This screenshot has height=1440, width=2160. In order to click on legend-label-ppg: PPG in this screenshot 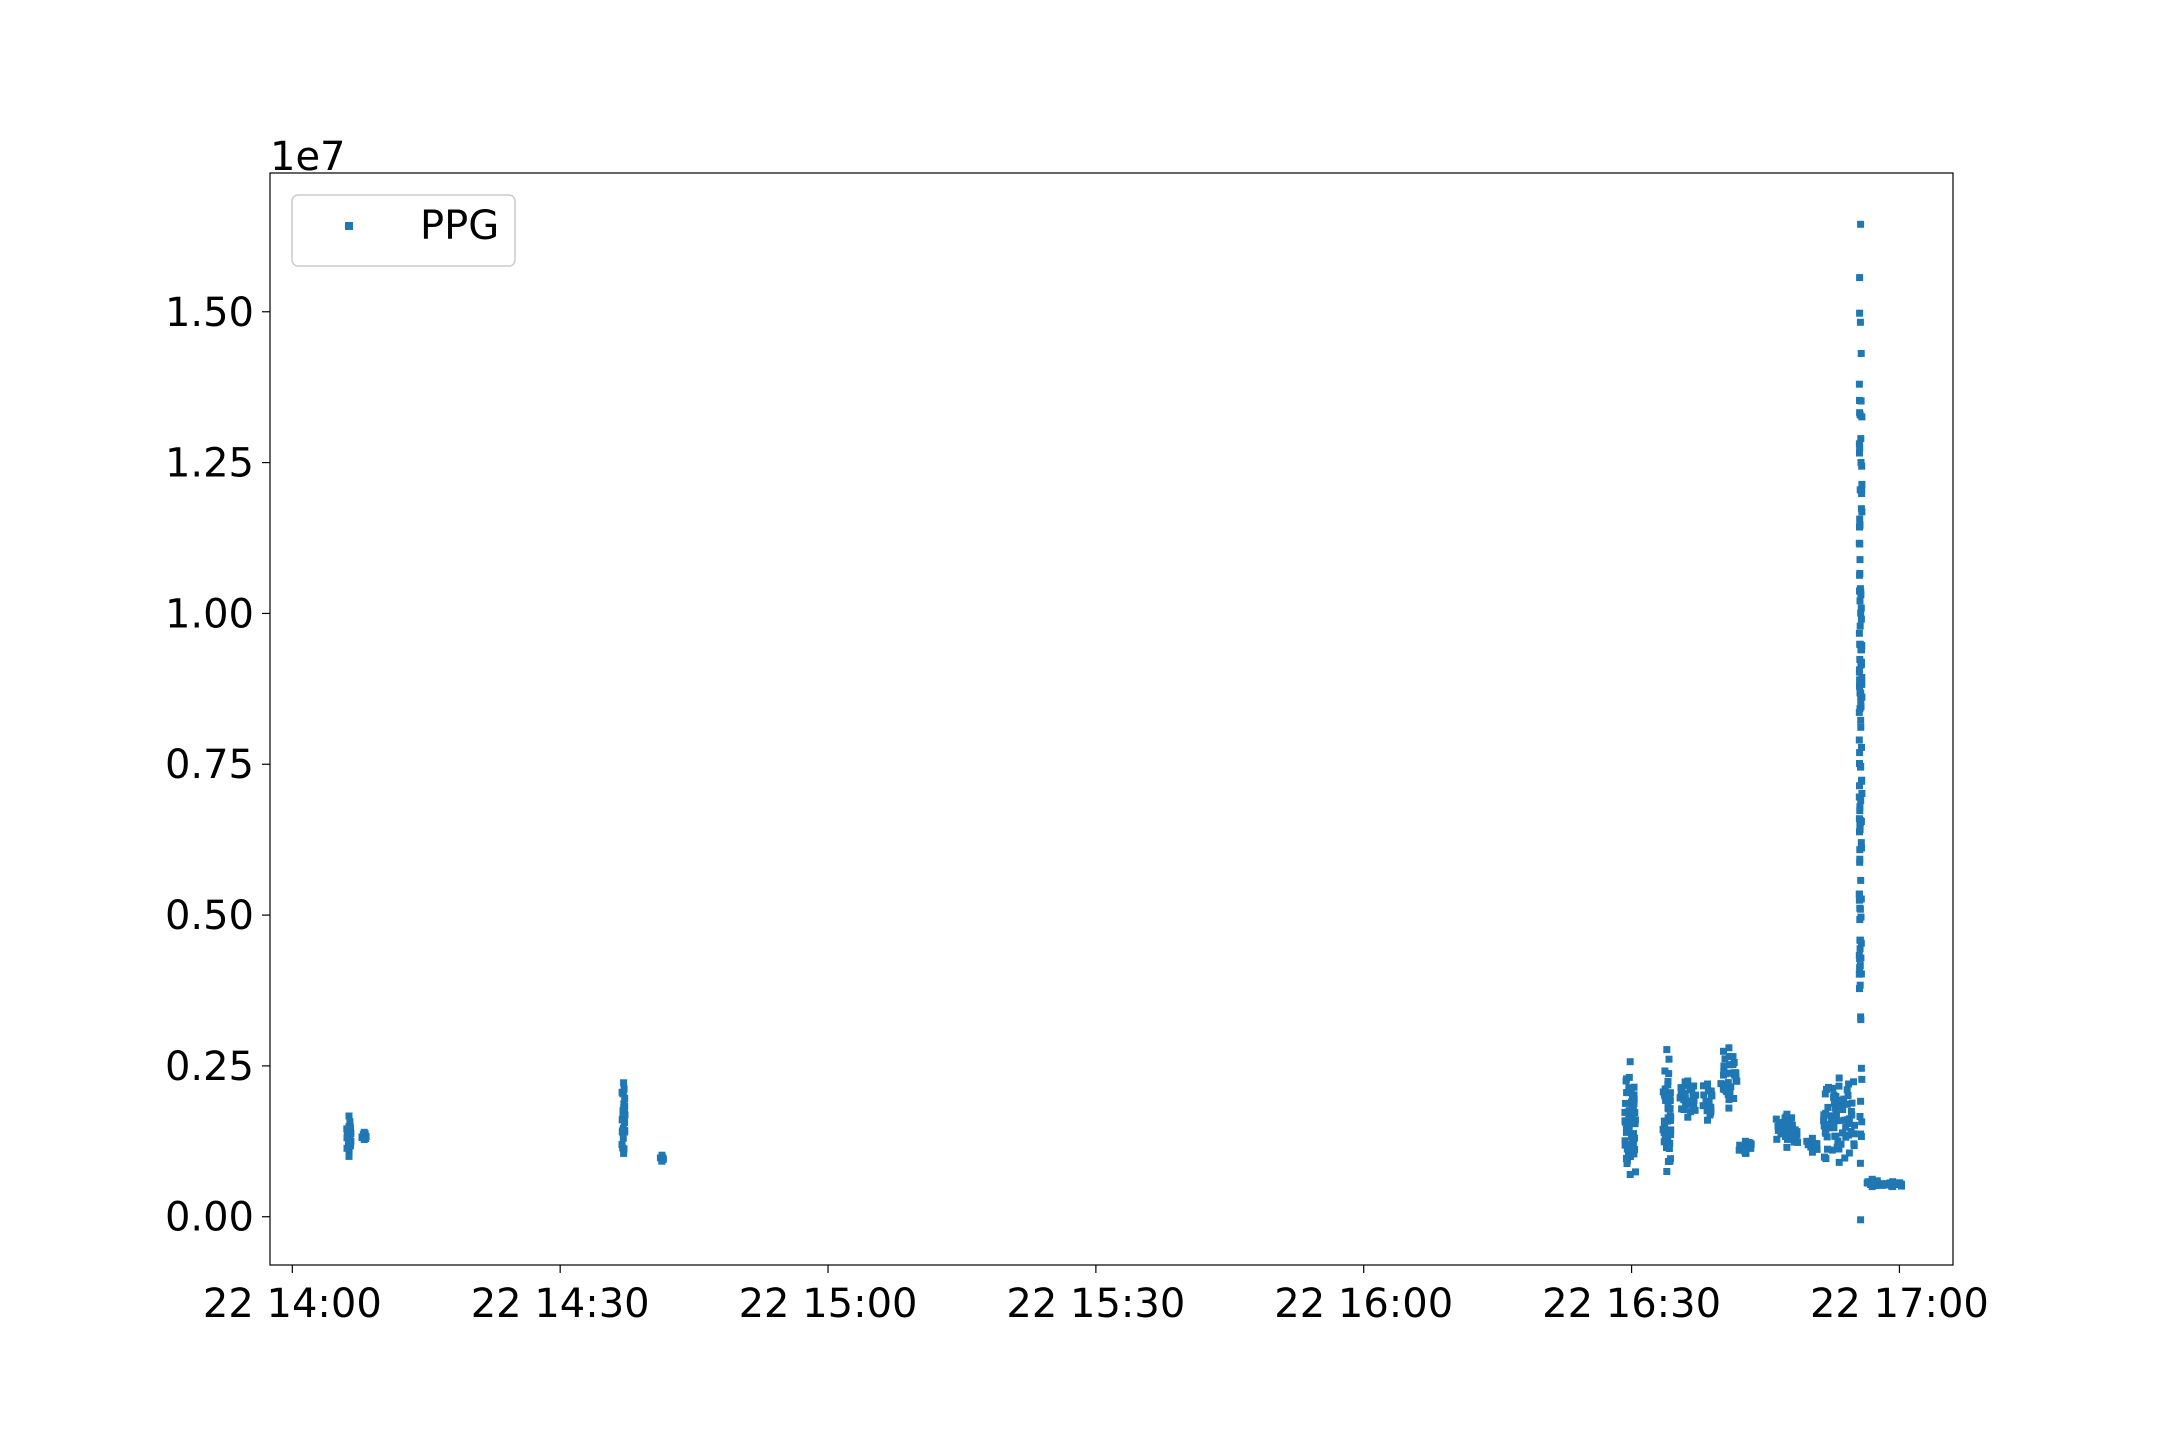, I will do `click(459, 226)`.